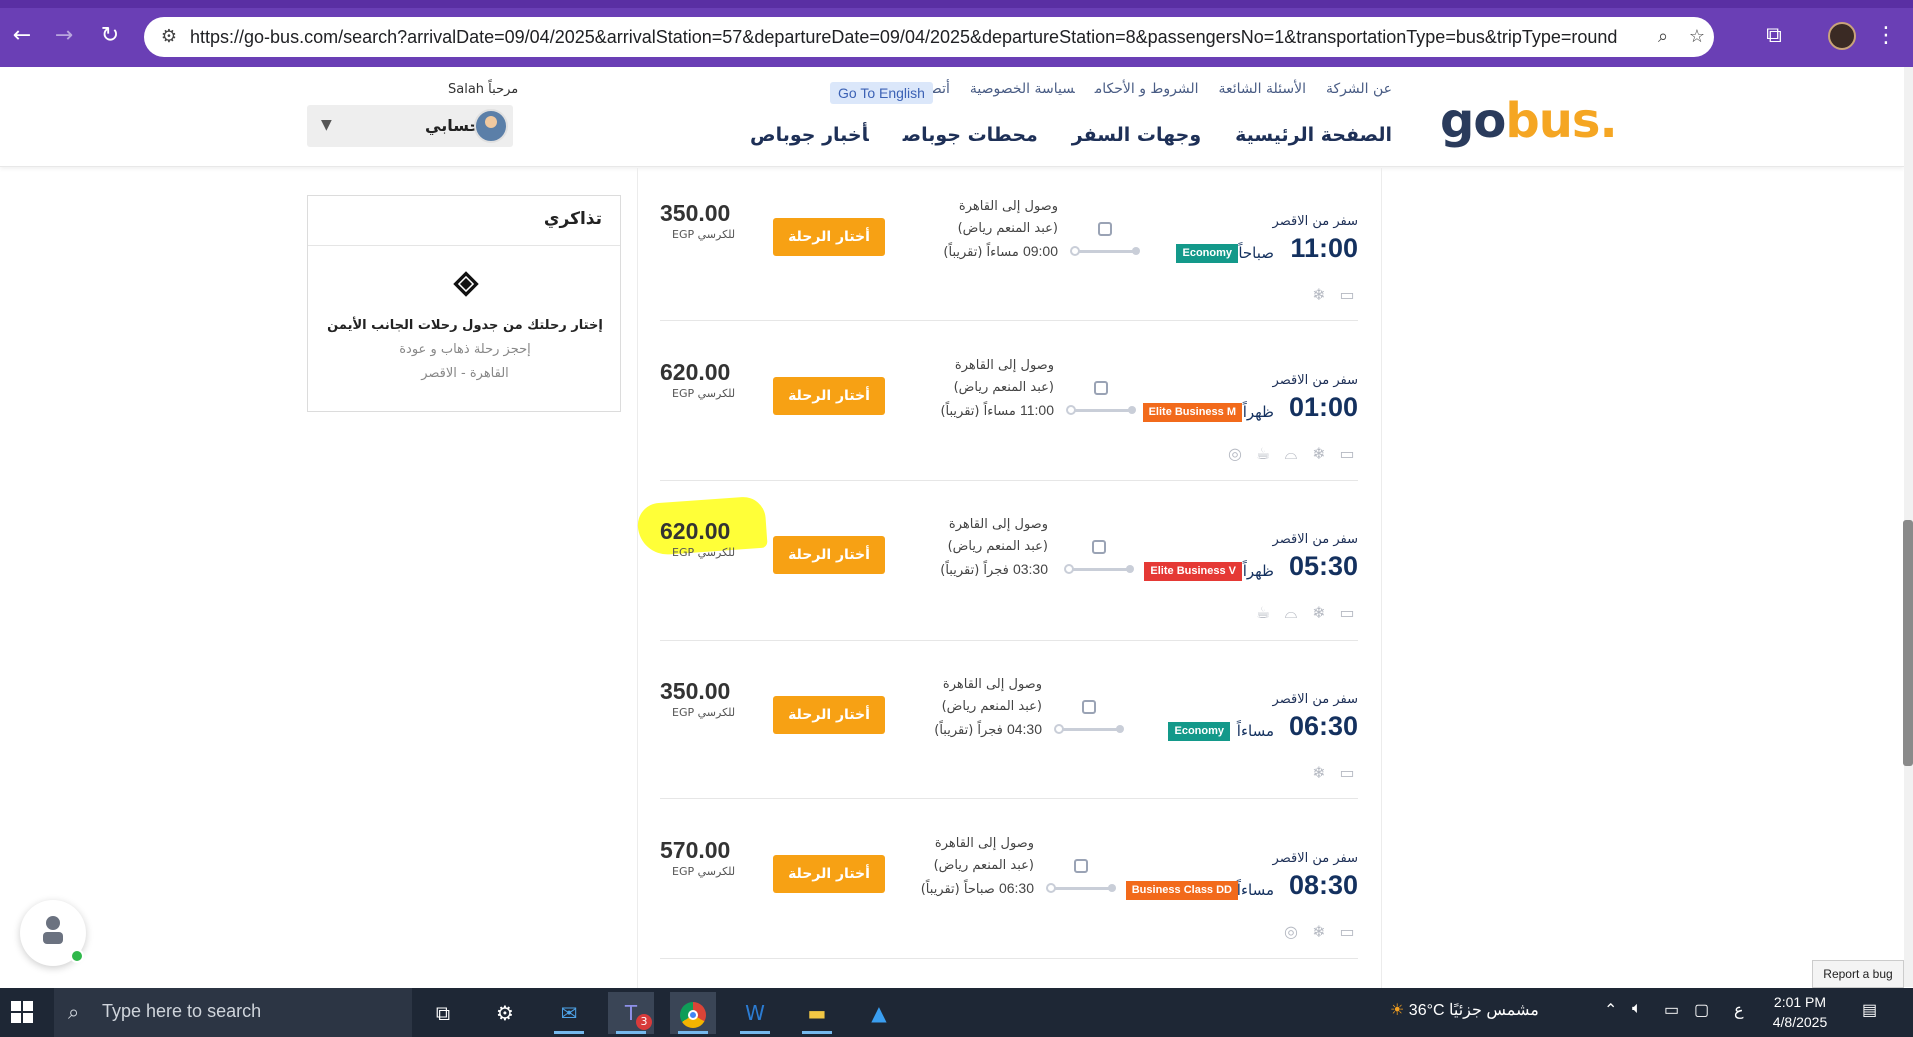 This screenshot has height=1037, width=1913. What do you see at coordinates (970, 135) in the screenshot?
I see `nav-stations: محطات جوباص` at bounding box center [970, 135].